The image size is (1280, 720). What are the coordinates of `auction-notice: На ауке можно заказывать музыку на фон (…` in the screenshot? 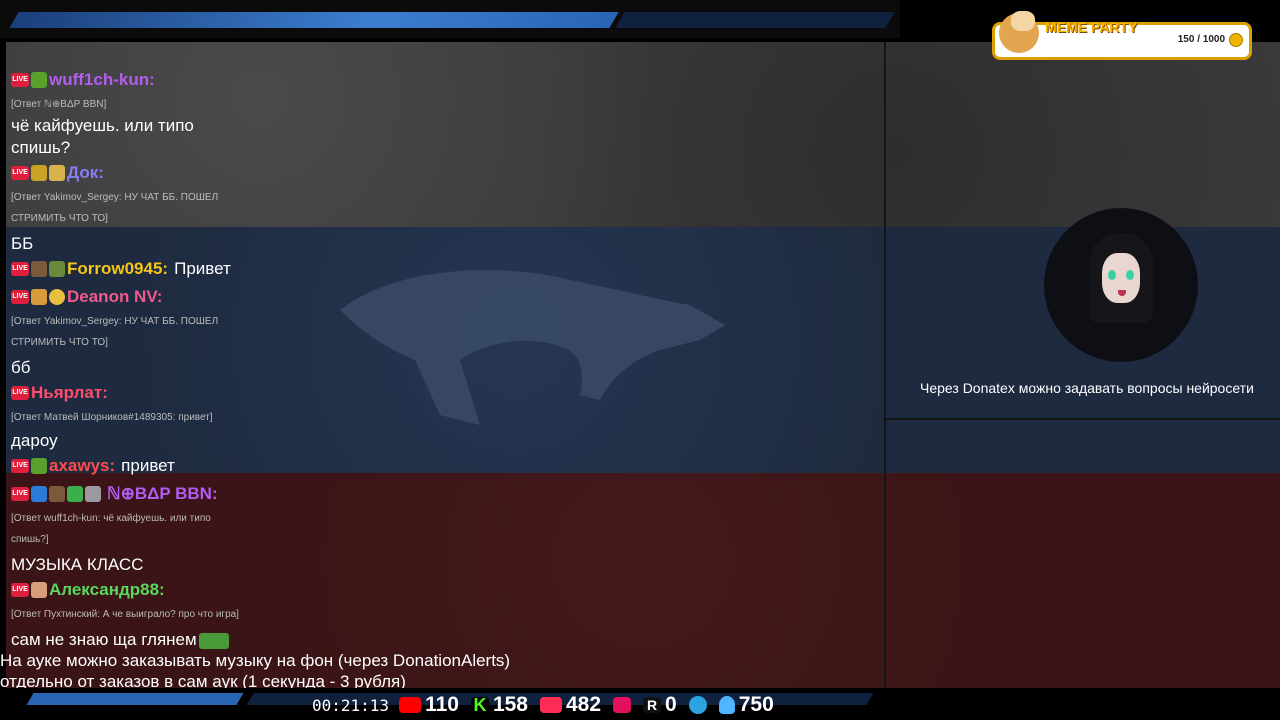 It's located at (255, 671).